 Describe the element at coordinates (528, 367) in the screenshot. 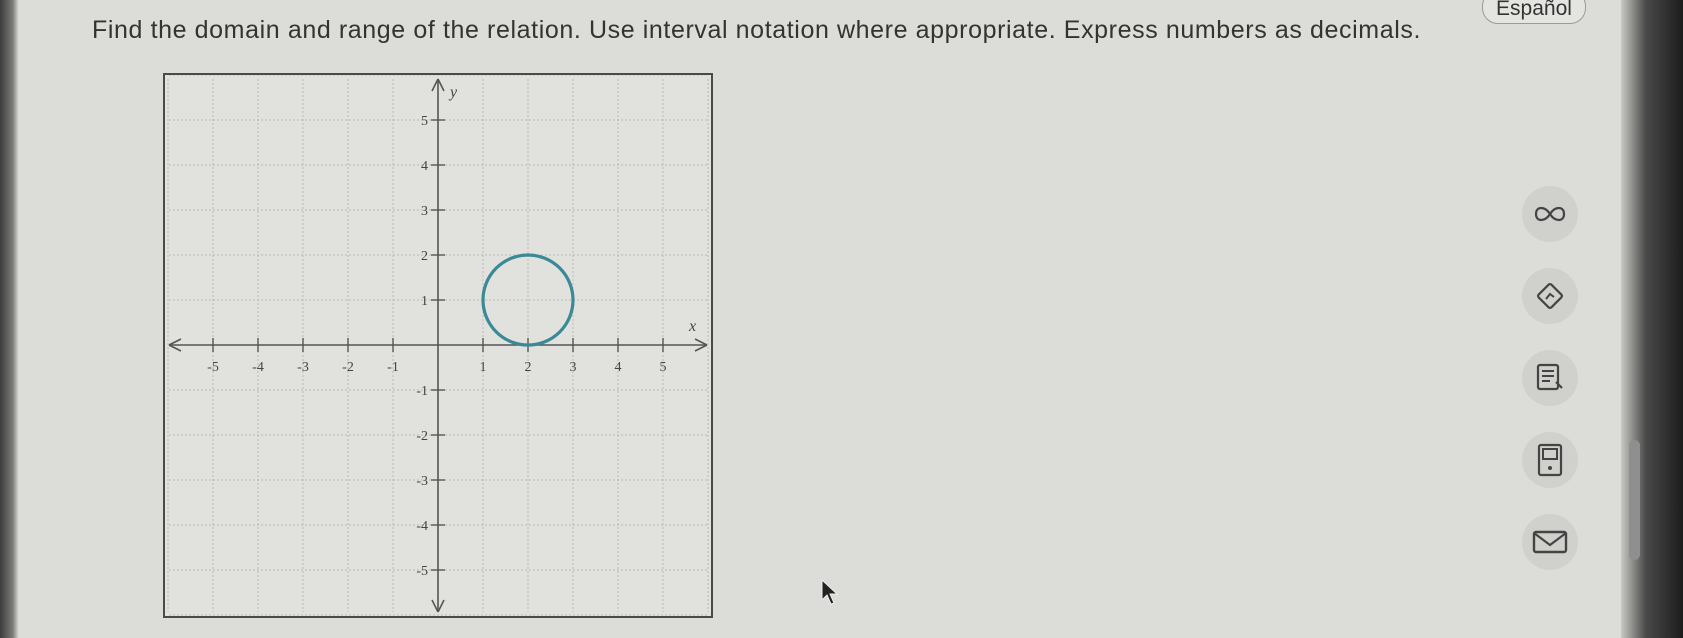

I see `x-tick-label: 2` at that location.